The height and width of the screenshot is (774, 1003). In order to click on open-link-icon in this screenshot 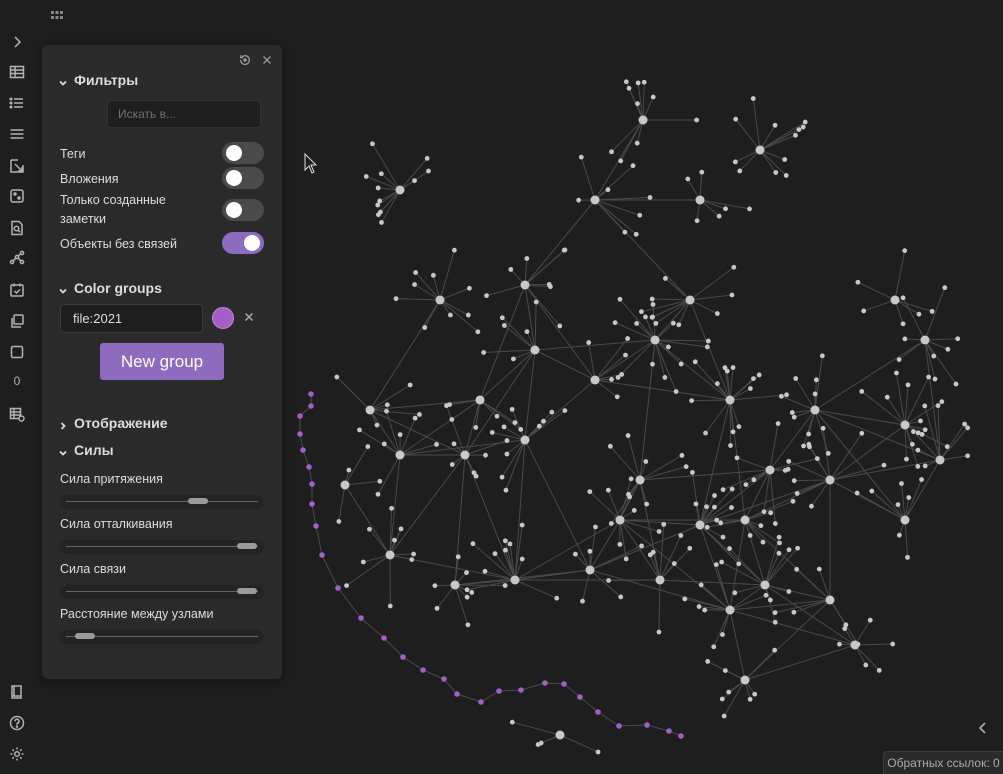, I will do `click(17, 166)`.